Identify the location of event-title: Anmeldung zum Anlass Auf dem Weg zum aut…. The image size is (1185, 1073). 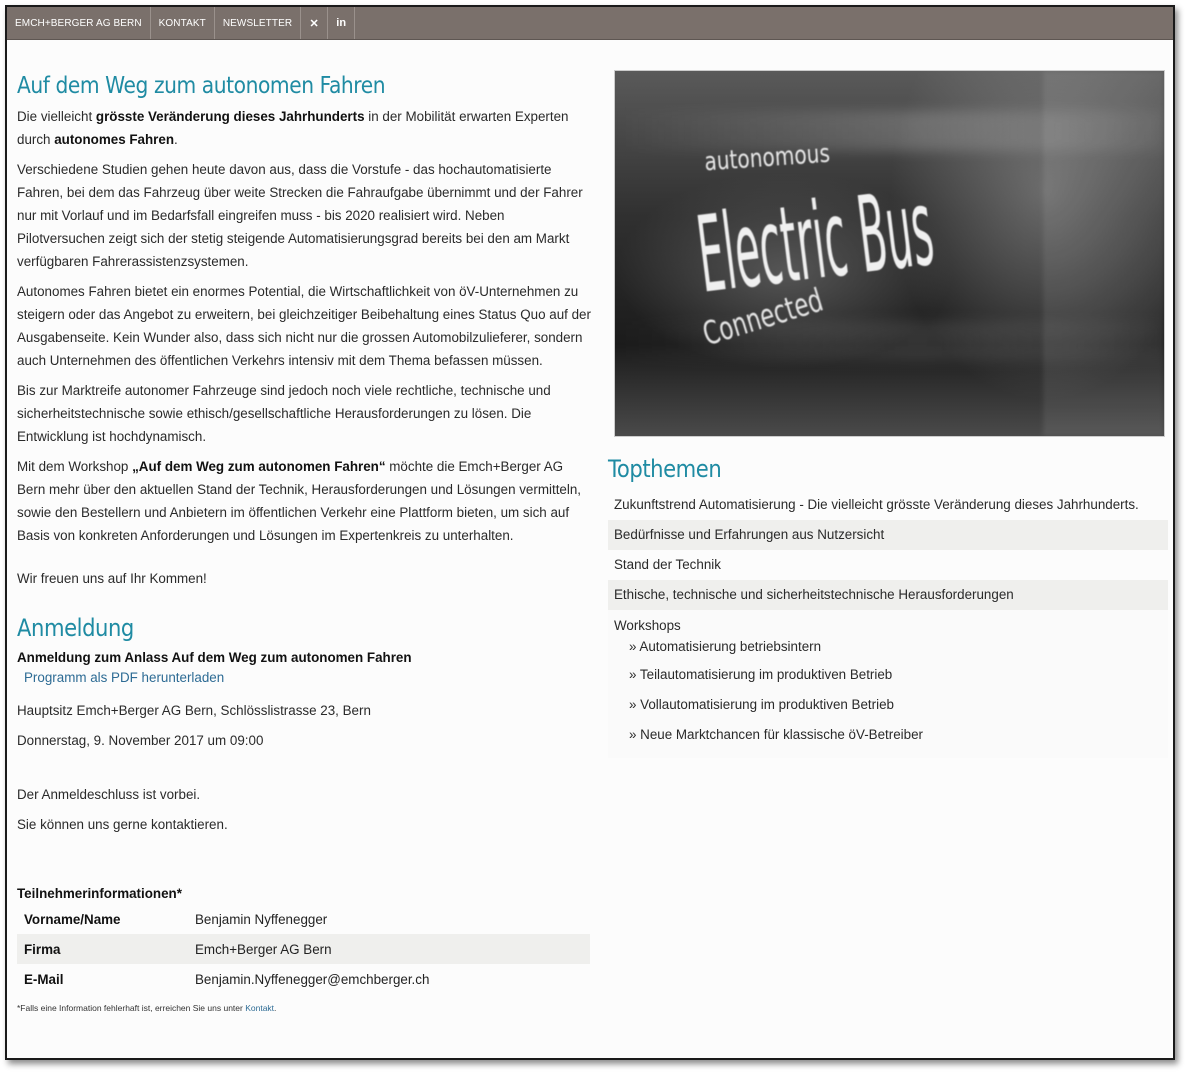
(214, 657).